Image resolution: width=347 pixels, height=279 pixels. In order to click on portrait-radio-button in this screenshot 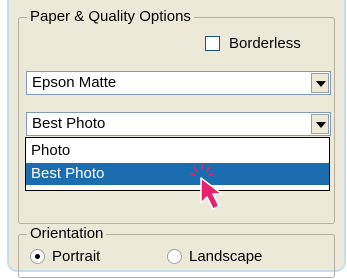, I will do `click(37, 256)`.